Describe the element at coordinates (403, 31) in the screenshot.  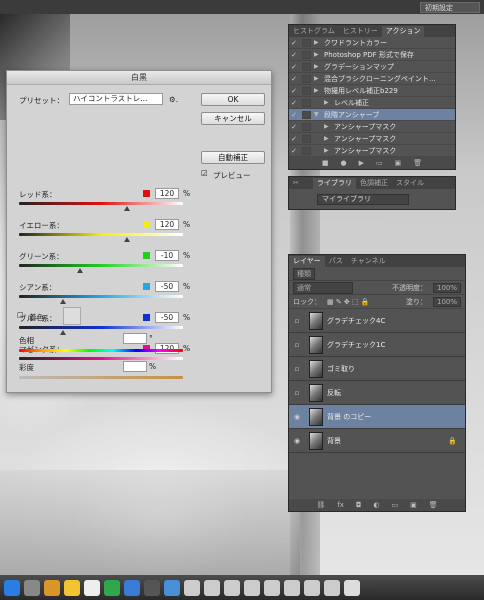
I see `tab-actions: アクション` at that location.